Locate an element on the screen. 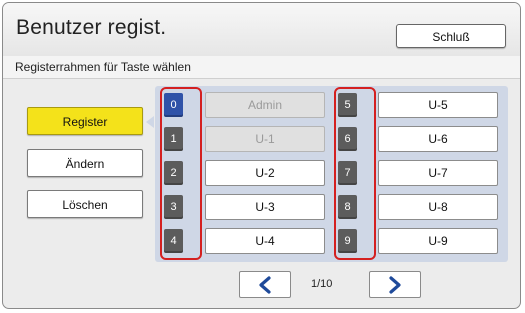  slot-button-7: U-7 is located at coordinates (438, 173).